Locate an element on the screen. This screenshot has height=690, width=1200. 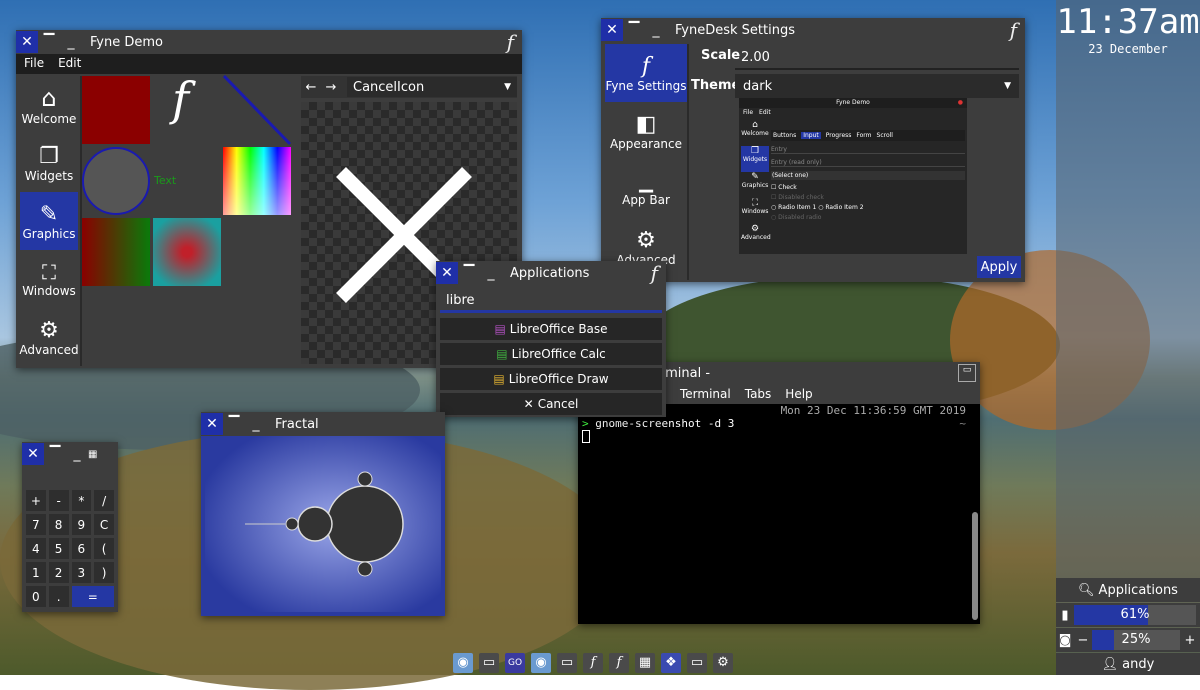
sidebar-item-app-bar: ▁ App Bar is located at coordinates (646, 189).